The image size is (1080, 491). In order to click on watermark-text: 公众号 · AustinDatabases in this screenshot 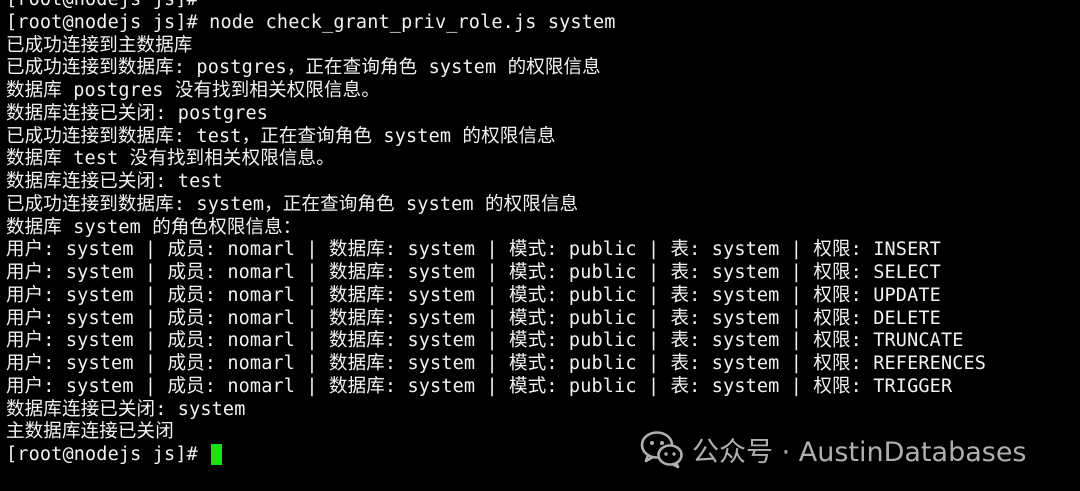, I will do `click(859, 452)`.